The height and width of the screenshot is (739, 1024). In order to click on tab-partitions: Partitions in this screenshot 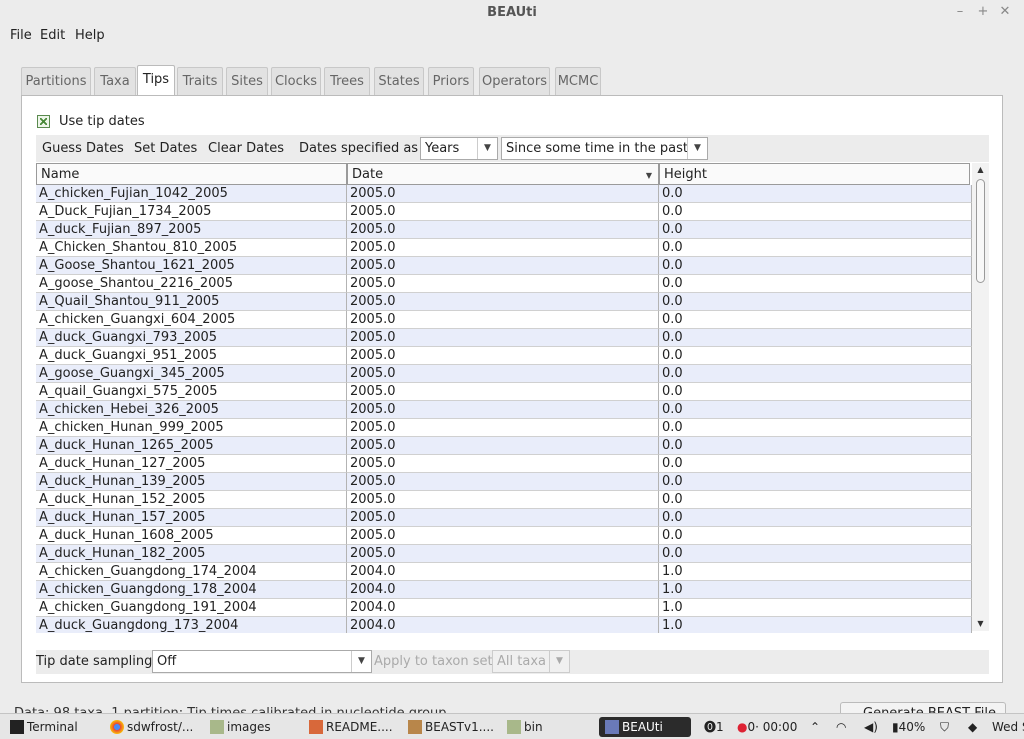, I will do `click(56, 81)`.